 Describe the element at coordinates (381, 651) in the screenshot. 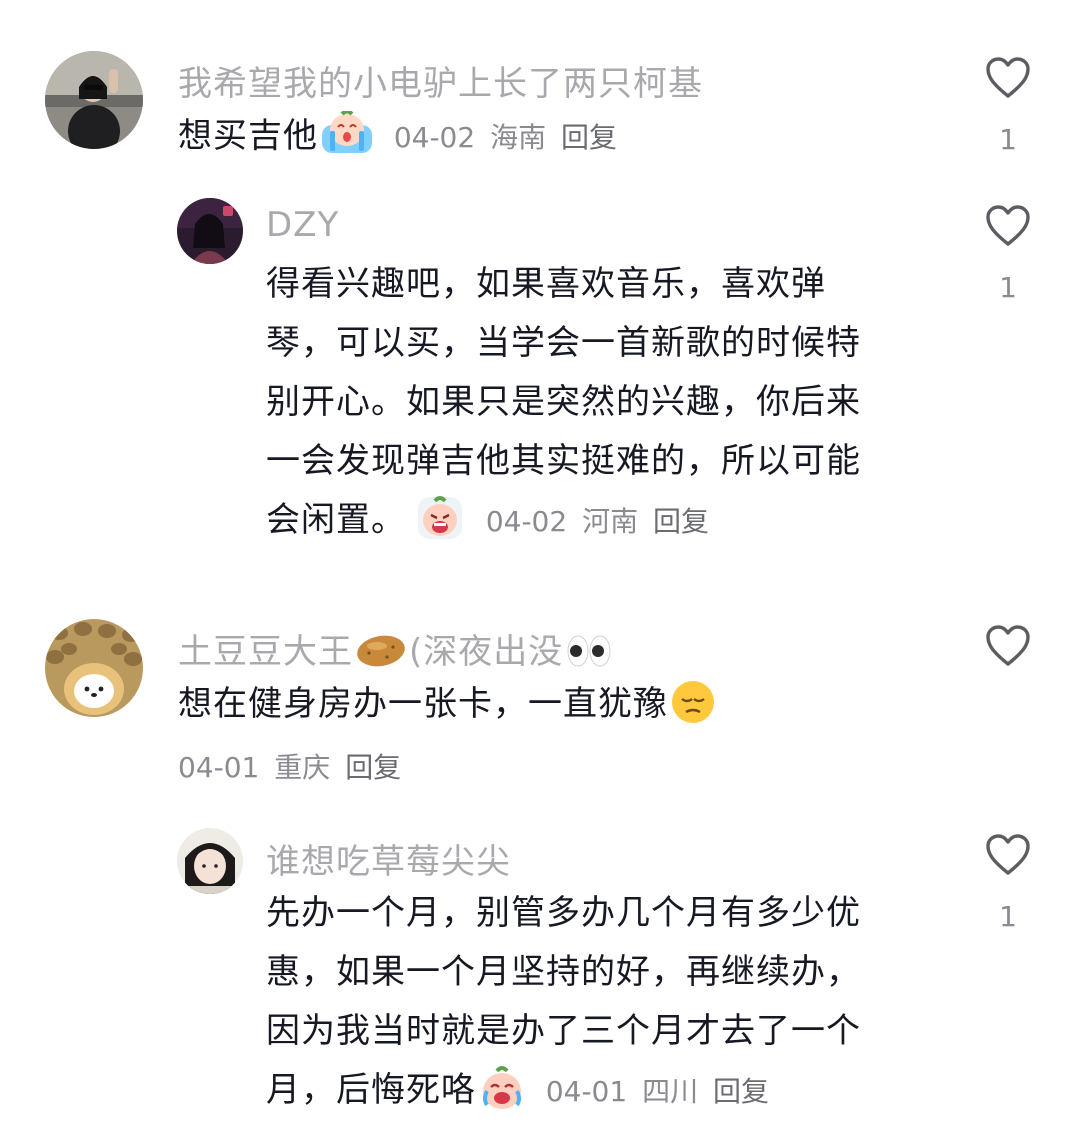

I see `potato-icon` at that location.